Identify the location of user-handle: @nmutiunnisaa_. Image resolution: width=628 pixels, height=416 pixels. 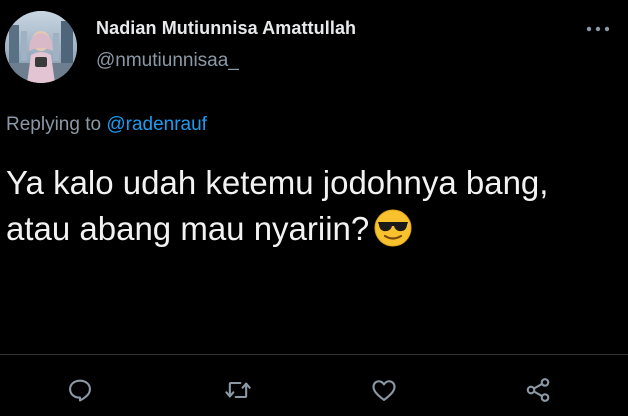
(167, 61).